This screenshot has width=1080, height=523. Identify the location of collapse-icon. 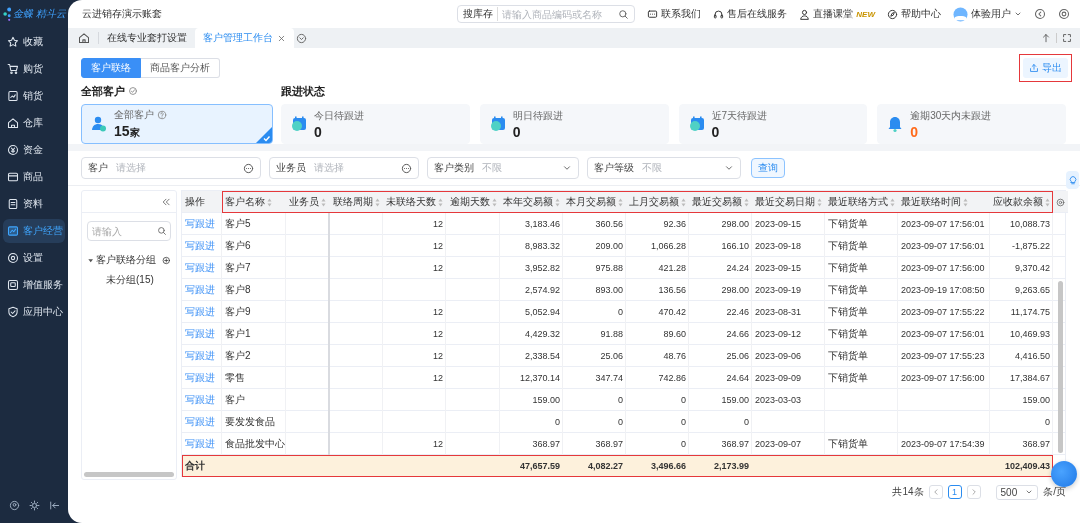
(54, 505).